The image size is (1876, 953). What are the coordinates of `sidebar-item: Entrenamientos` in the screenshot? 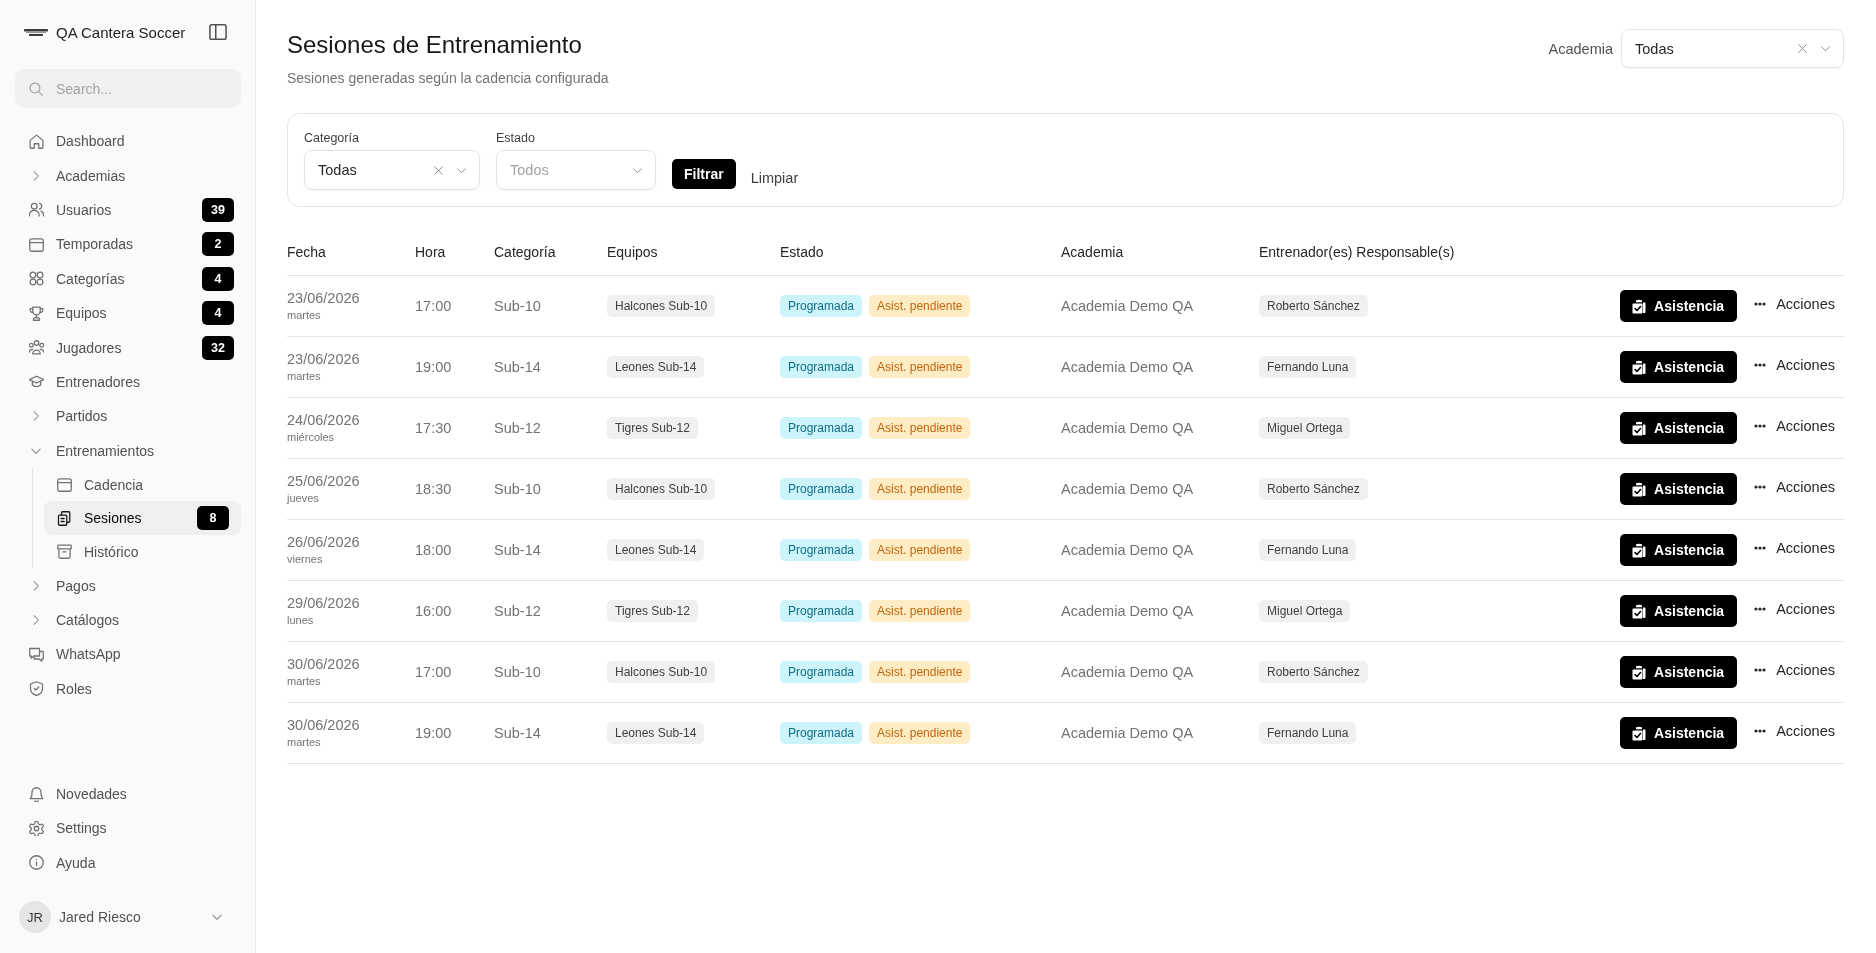 It's located at (128, 450).